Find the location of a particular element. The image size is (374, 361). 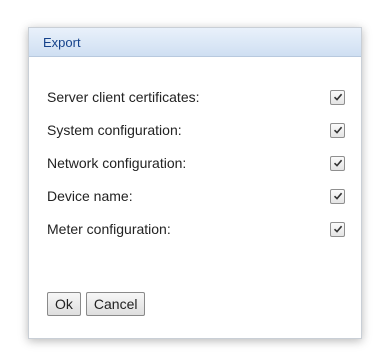

option-label: System configuration: is located at coordinates (114, 130).